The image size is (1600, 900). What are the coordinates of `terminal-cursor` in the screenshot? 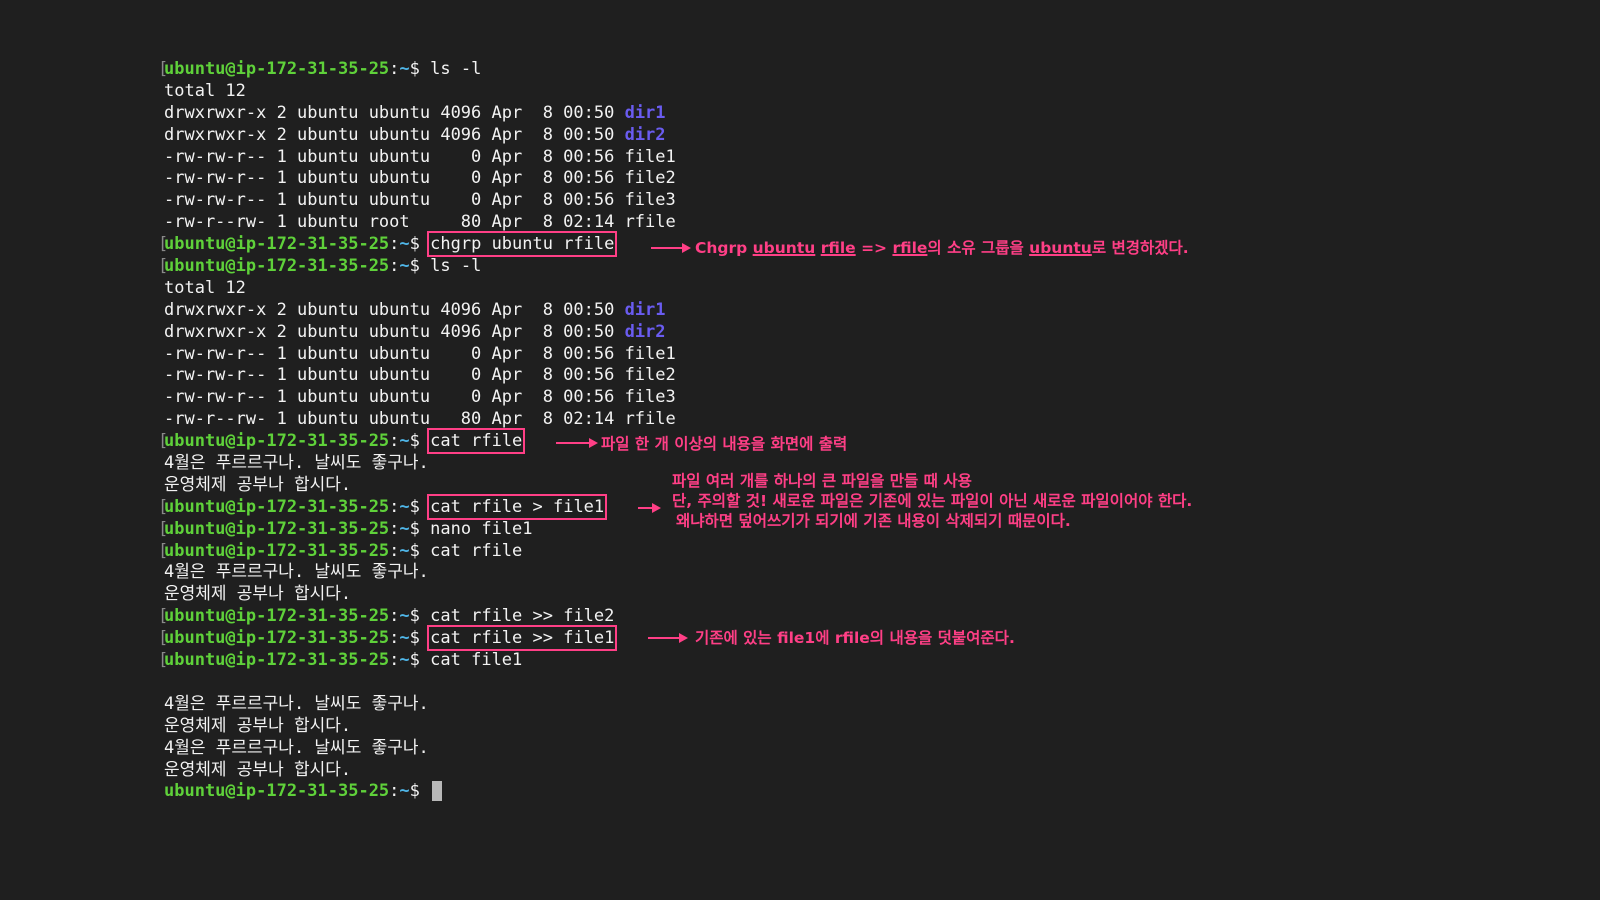 It's located at (437, 791).